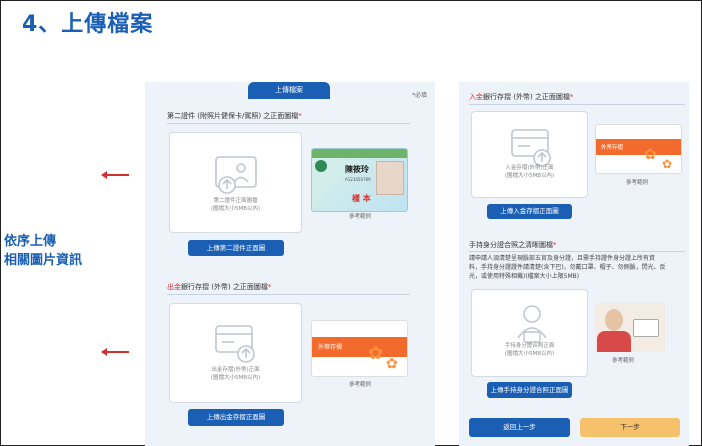 This screenshot has height=446, width=702. I want to click on second-id-hint-line-2: (圖檔大小5MB以內), so click(235, 209).